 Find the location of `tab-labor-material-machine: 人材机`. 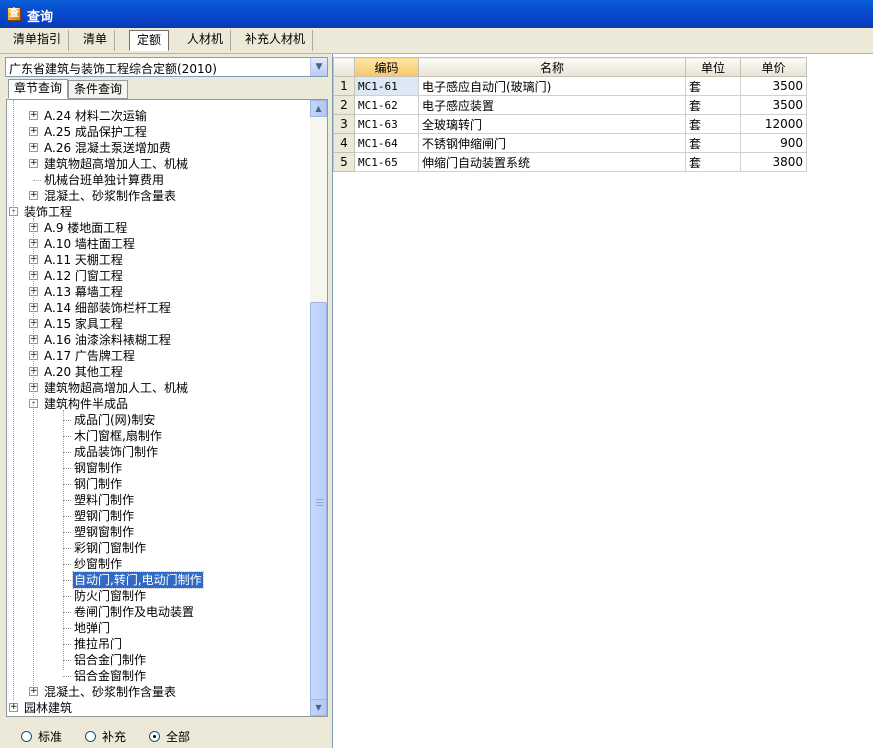

tab-labor-material-machine: 人材机 is located at coordinates (206, 40).